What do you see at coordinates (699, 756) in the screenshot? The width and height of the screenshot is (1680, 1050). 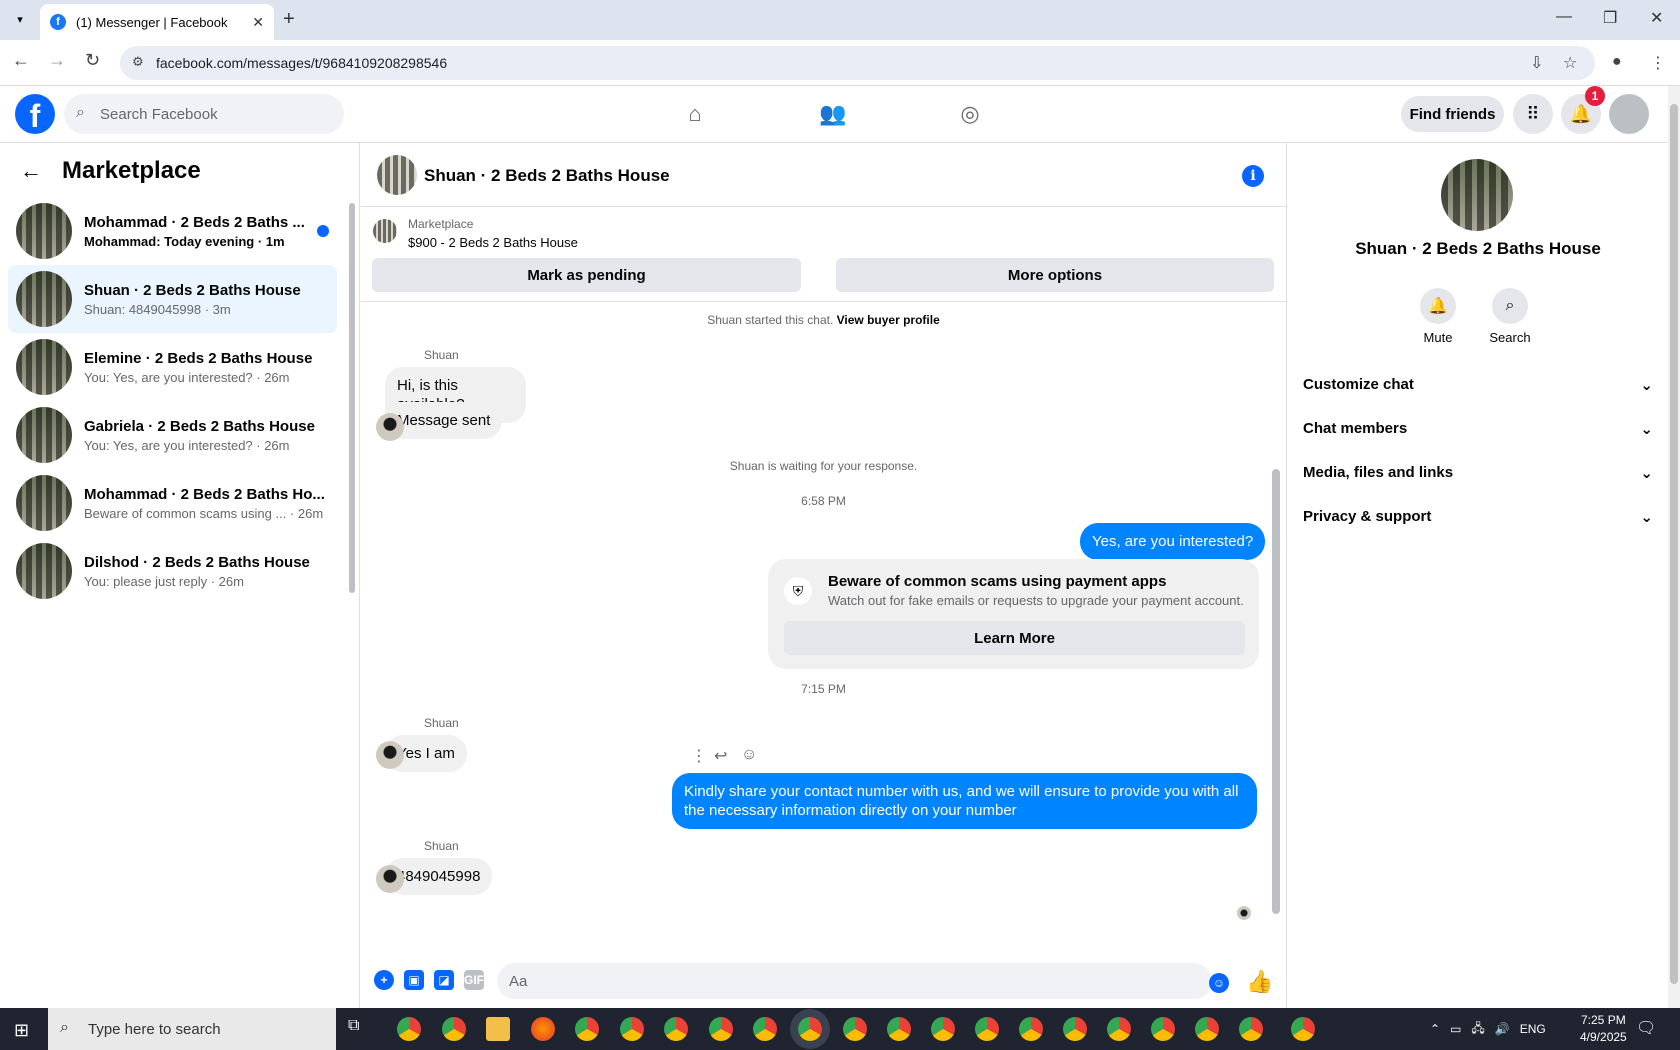 I see `more-actions-icon: ⋮` at bounding box center [699, 756].